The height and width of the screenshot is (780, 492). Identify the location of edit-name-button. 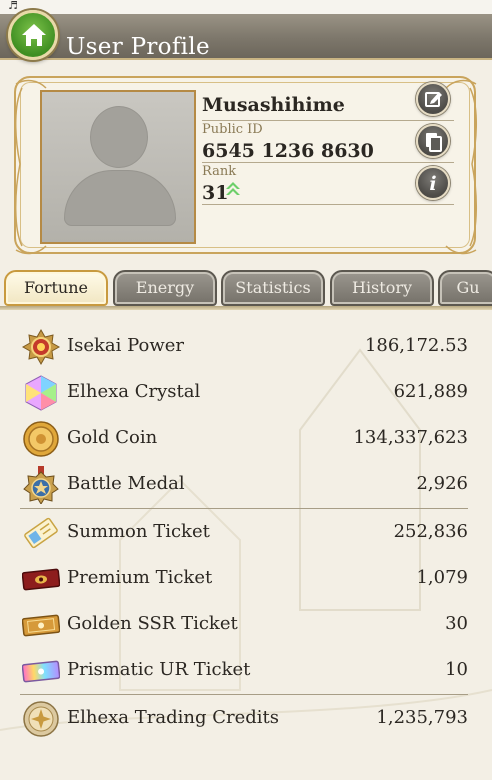
(433, 99).